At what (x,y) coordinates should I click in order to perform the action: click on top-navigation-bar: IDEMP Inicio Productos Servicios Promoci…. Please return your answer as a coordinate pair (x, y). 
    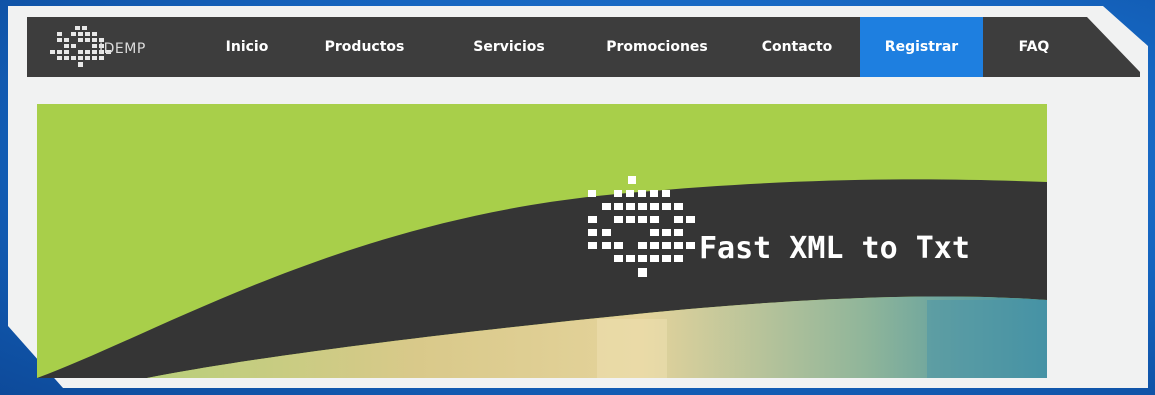
    Looking at the image, I should click on (583, 47).